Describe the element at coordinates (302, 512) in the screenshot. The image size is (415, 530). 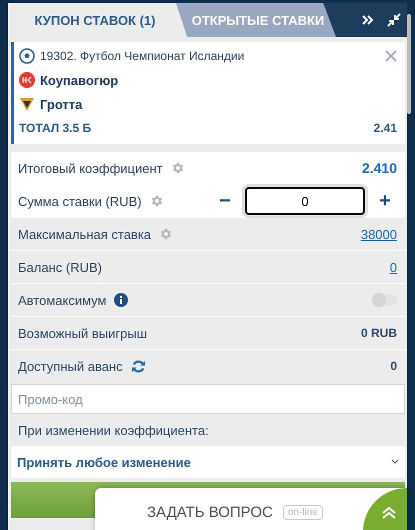
I see `online-badge: on-line` at that location.